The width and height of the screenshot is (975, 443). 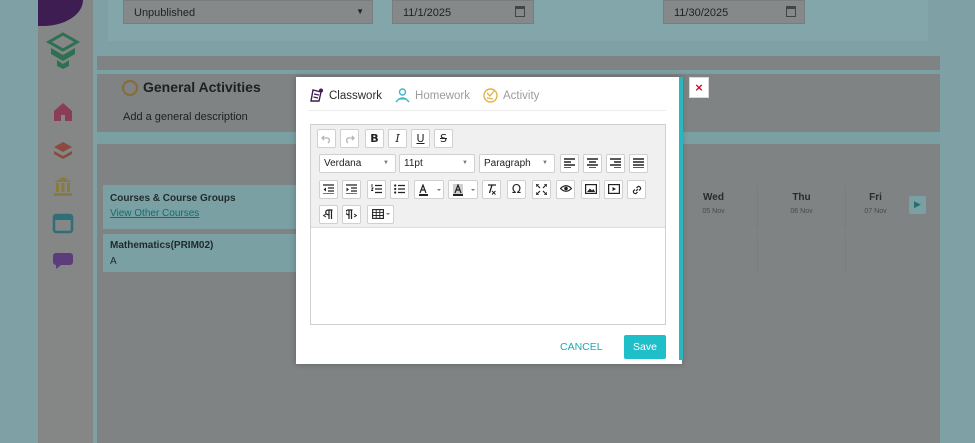 I want to click on insert-table-button, so click(x=380, y=214).